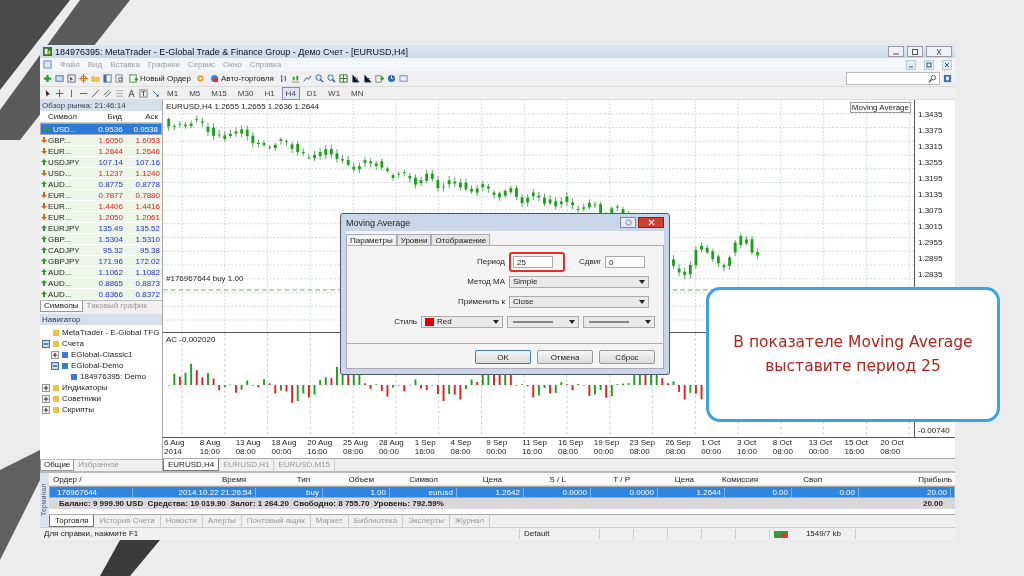  Describe the element at coordinates (729, 479) in the screenshot. I see `column-header: Комиссия` at that location.